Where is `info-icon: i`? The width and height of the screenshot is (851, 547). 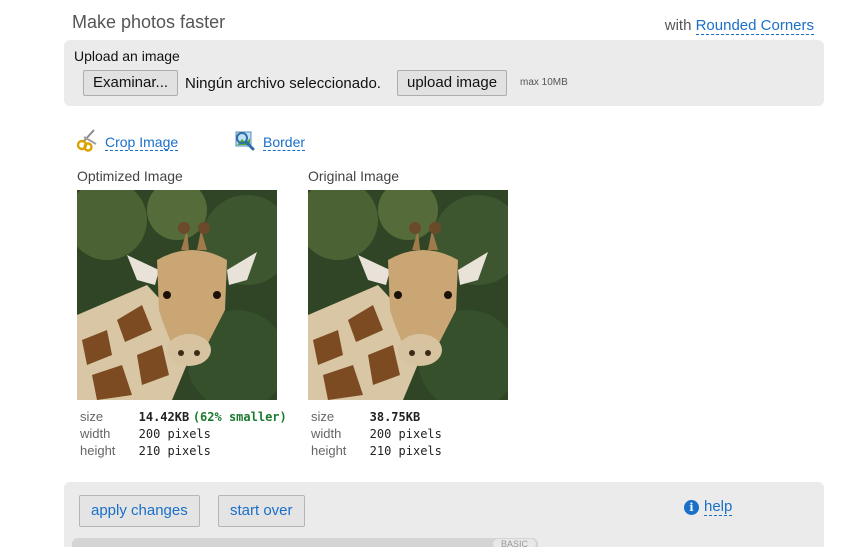
info-icon: i is located at coordinates (691, 507).